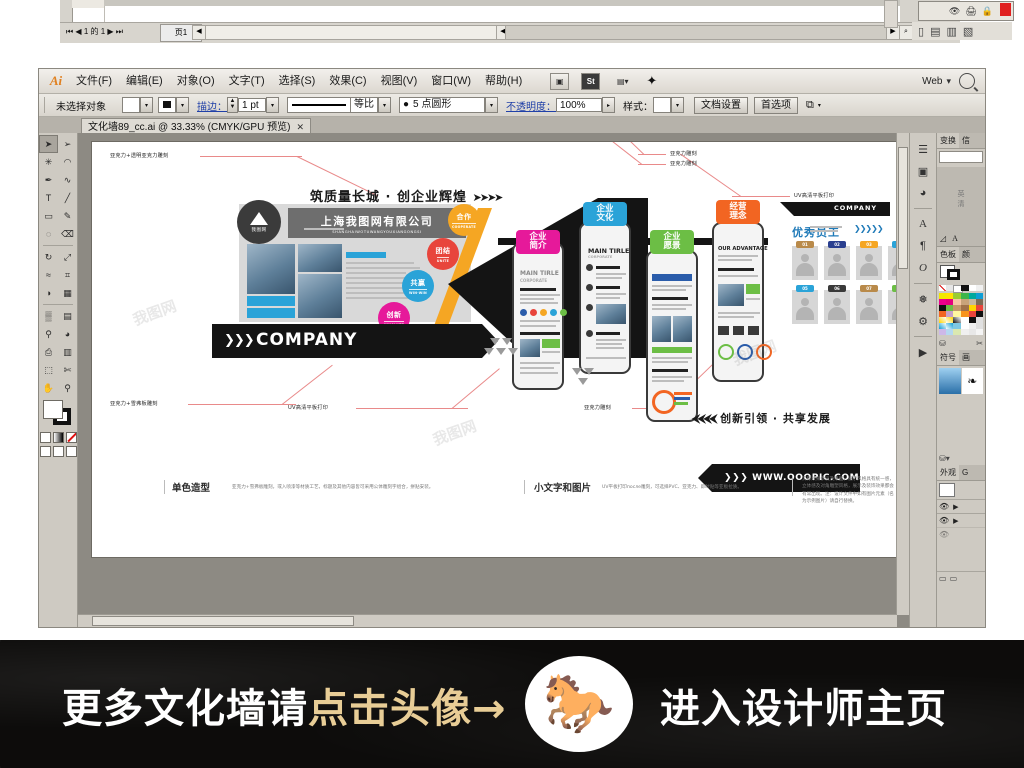 This screenshot has height=768, width=1024. What do you see at coordinates (923, 352) in the screenshot?
I see `expand-dock-icon: ▶` at bounding box center [923, 352].